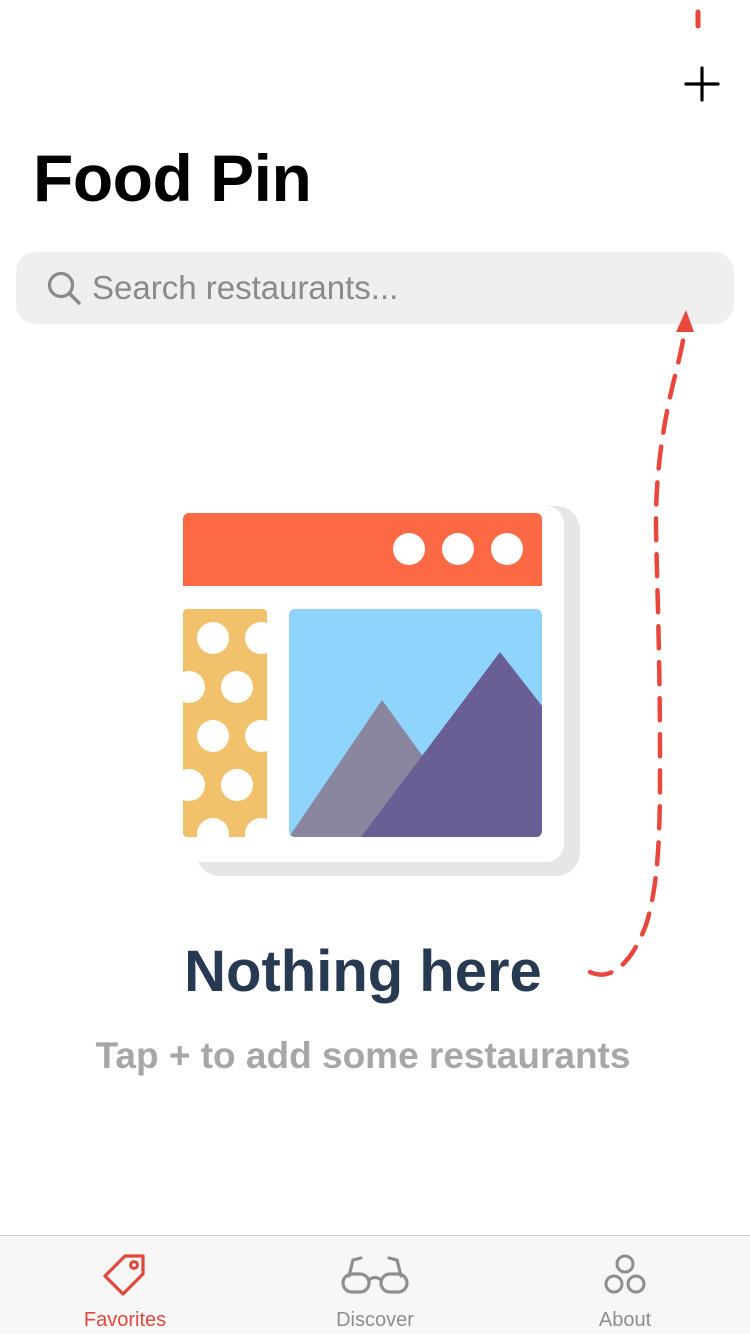  I want to click on search-bar, so click(375, 288).